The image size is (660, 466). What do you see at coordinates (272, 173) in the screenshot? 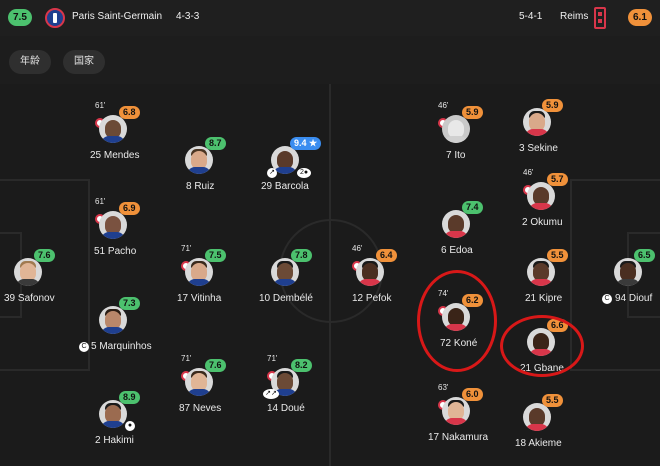
I see `assist-icon: ↗` at bounding box center [272, 173].